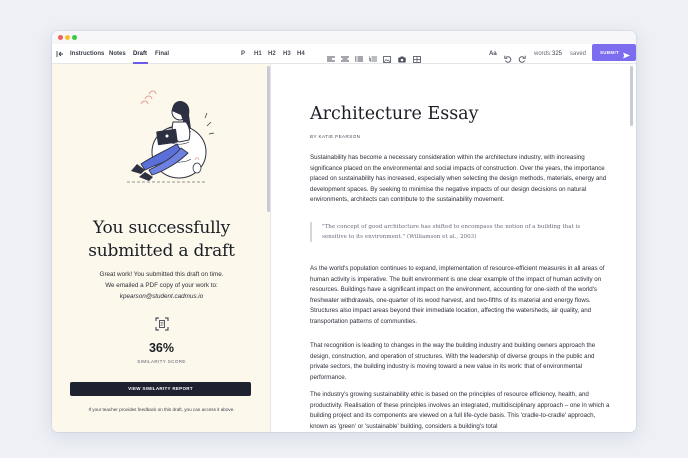  What do you see at coordinates (87, 54) in the screenshot?
I see `tab-instructions: Instructions` at bounding box center [87, 54].